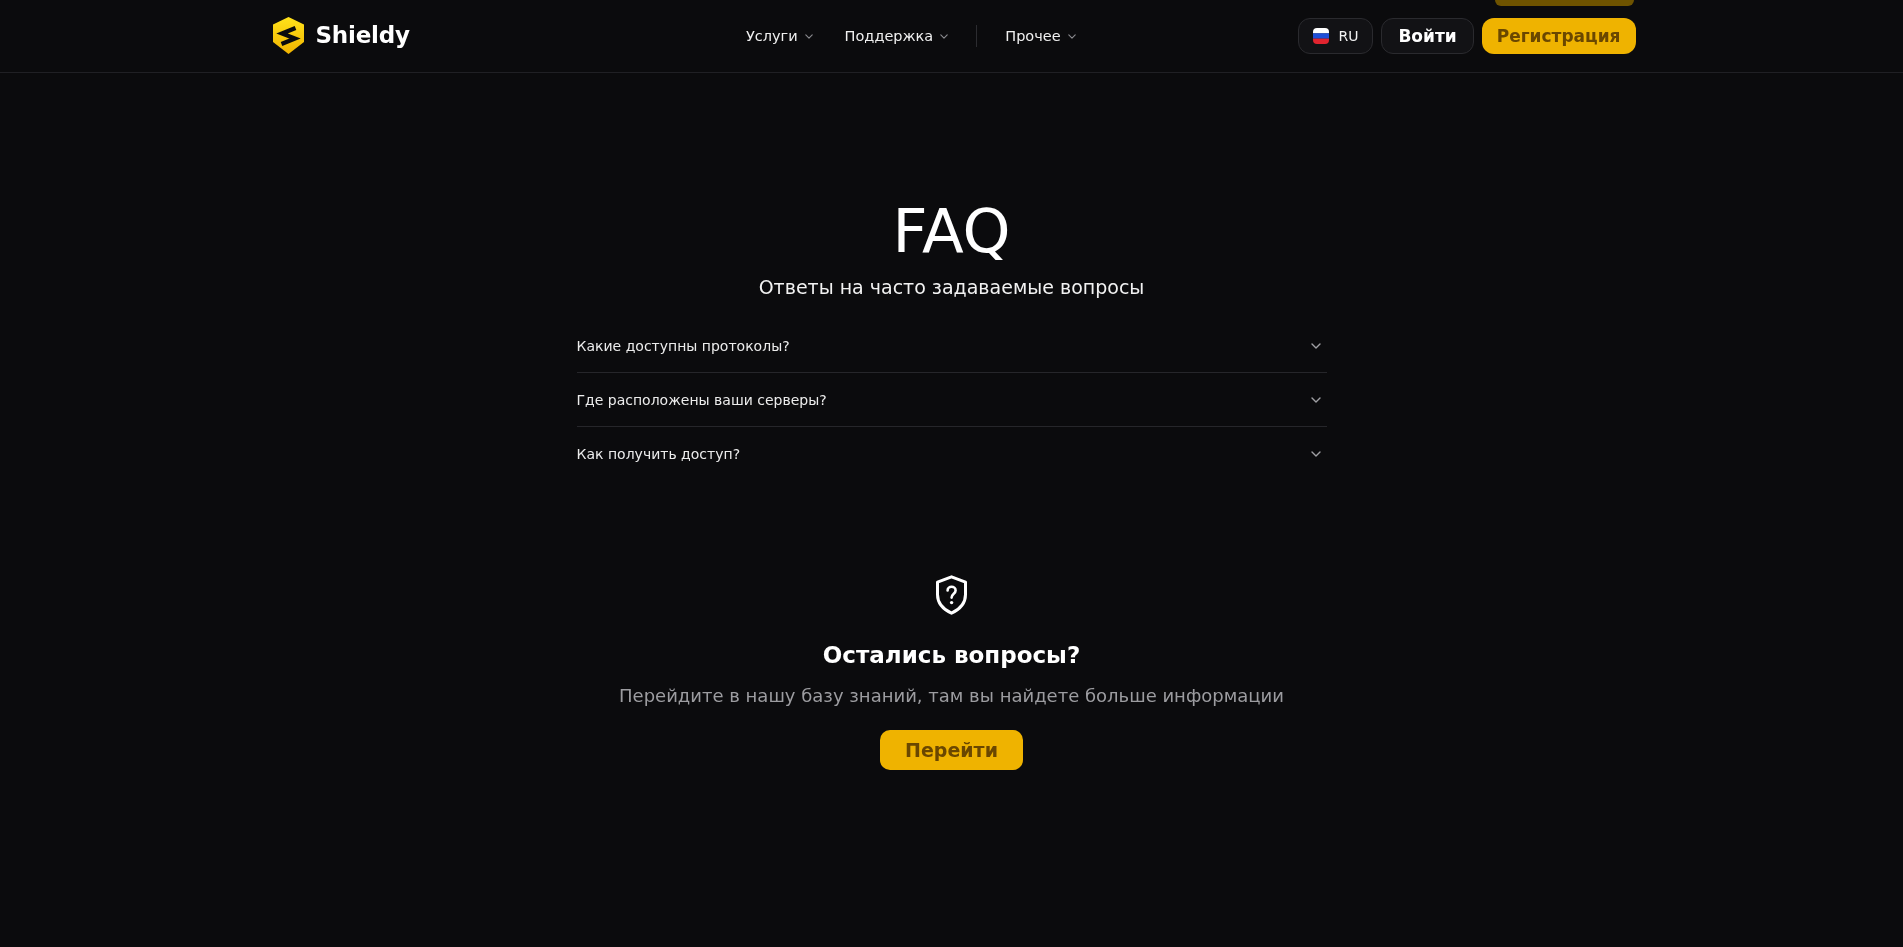  Describe the element at coordinates (341, 35) in the screenshot. I see `logo-link: Shieldy` at that location.